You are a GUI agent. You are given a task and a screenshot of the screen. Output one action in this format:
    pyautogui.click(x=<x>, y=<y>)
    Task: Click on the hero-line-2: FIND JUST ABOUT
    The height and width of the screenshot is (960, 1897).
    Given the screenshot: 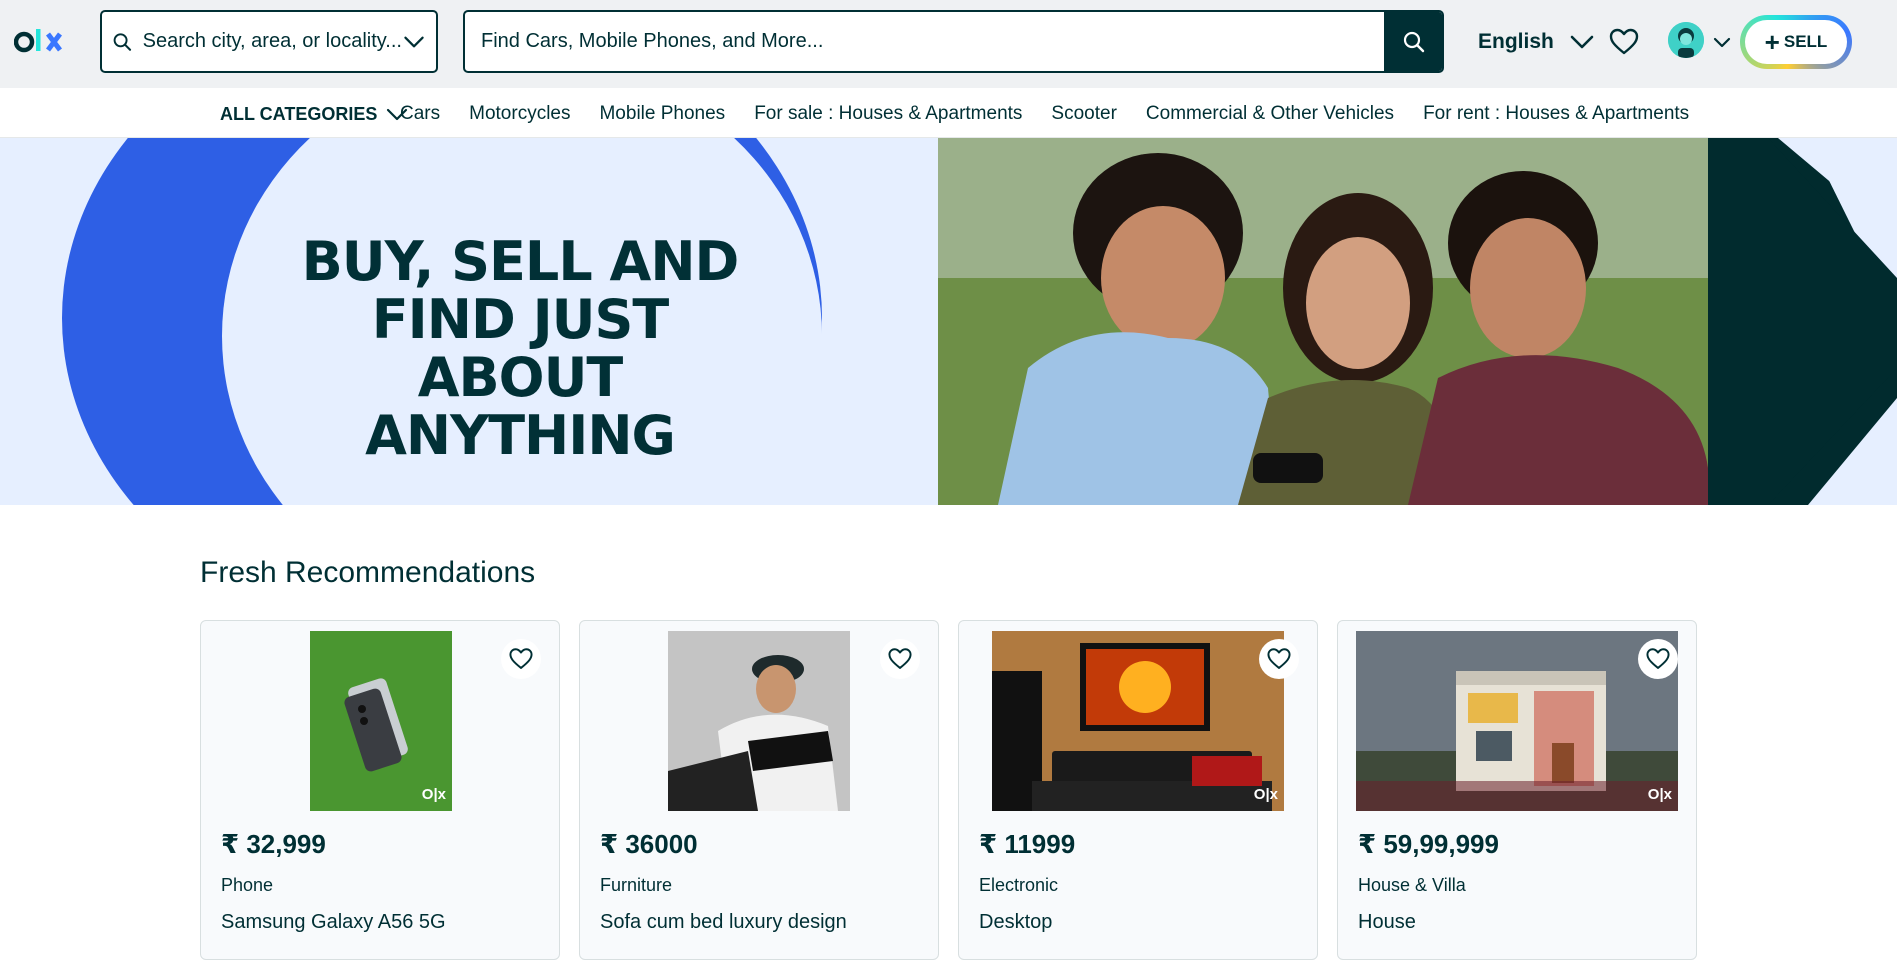 What is the action you would take?
    pyautogui.click(x=520, y=348)
    